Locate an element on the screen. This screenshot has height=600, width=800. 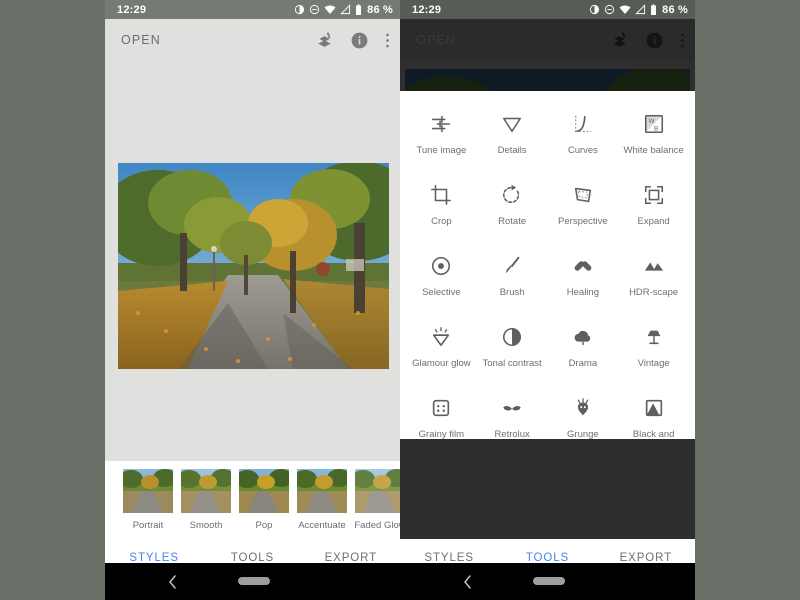
tool-crop: Crop is located at coordinates (441, 211).